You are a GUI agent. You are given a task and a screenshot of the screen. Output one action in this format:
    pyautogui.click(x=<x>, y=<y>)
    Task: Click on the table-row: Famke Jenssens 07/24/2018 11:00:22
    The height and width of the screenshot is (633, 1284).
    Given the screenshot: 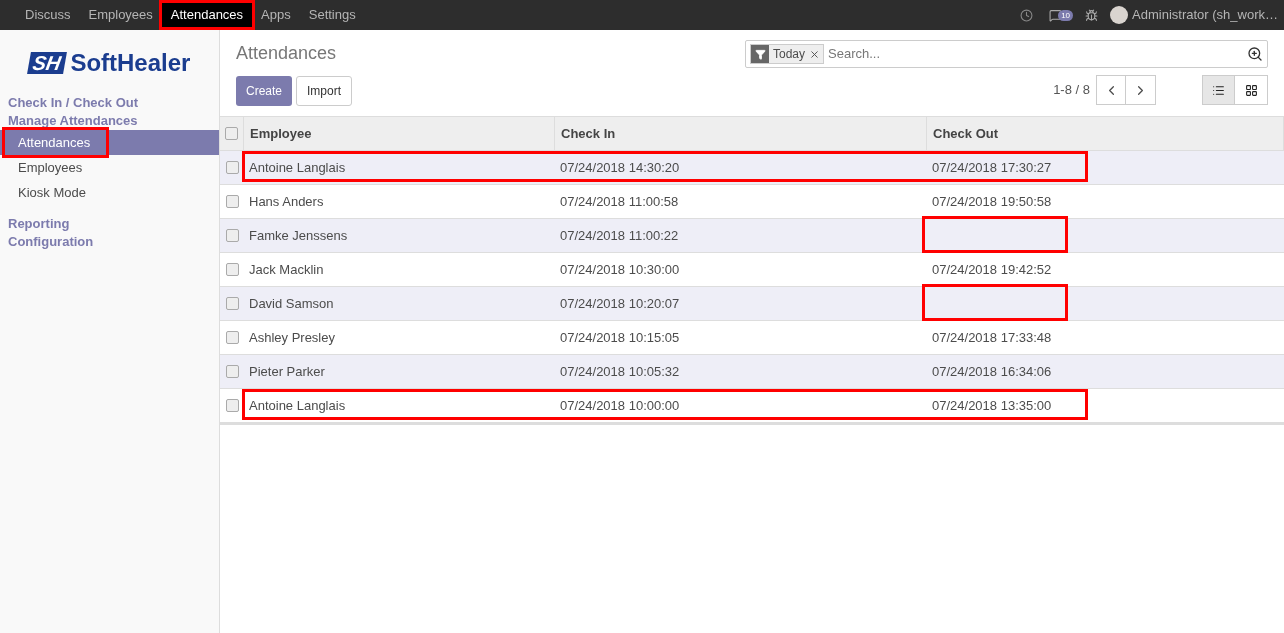 What is the action you would take?
    pyautogui.click(x=752, y=236)
    